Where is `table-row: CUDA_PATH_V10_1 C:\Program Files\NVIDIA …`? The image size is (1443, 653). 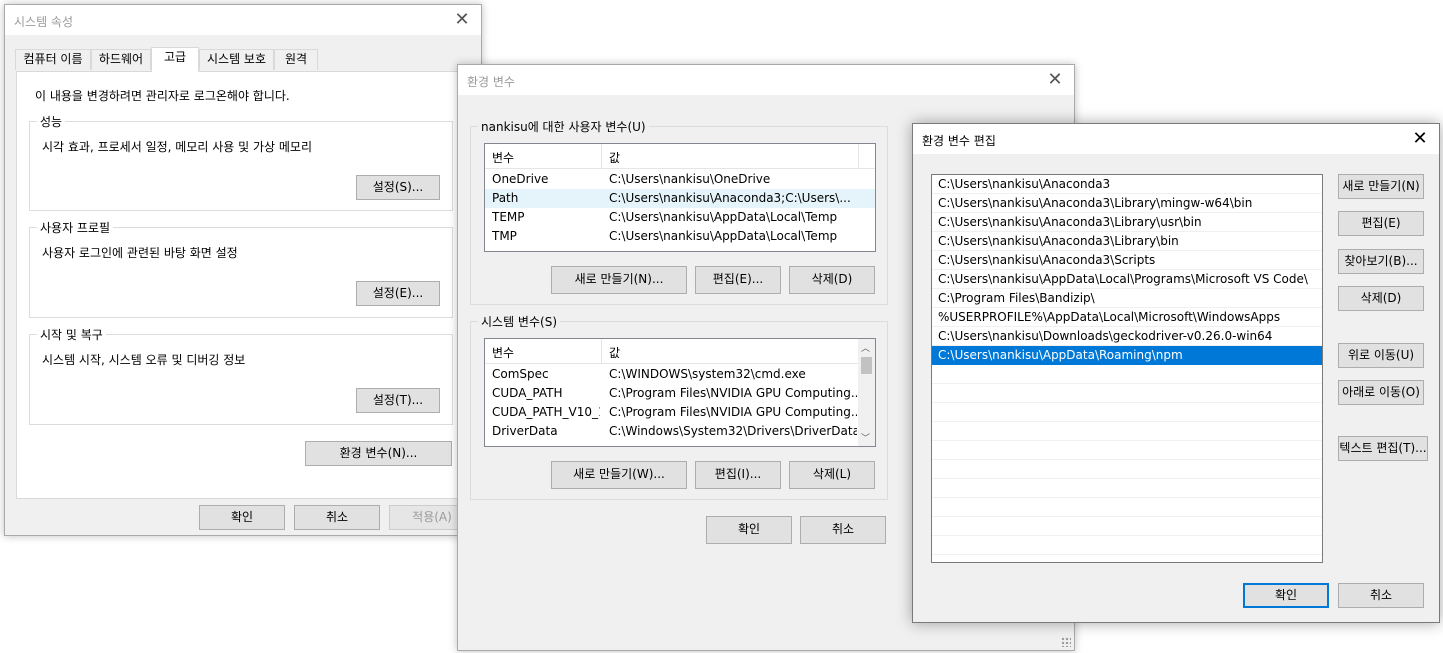
table-row: CUDA_PATH_V10_1 C:\Program Files\NVIDIA … is located at coordinates (680, 412).